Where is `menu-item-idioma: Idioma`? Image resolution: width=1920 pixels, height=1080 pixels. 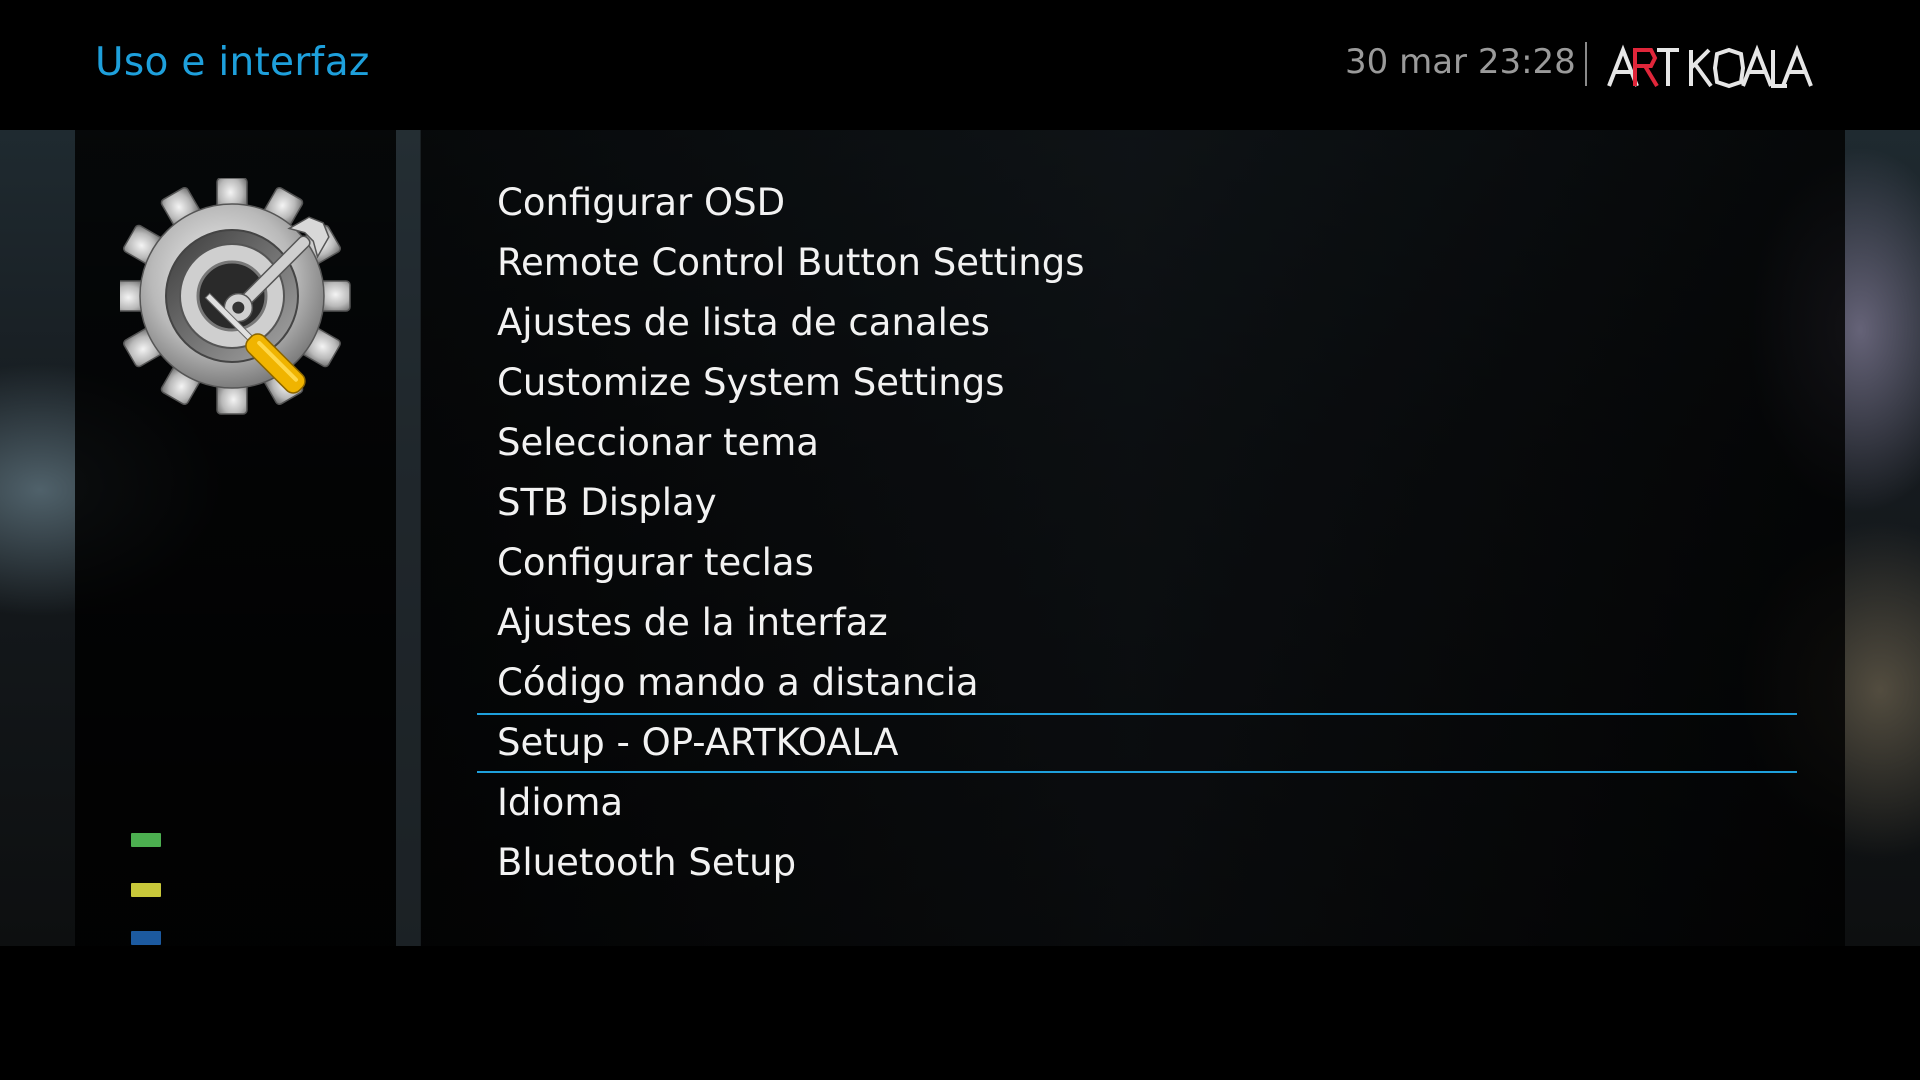
menu-item-idioma: Idioma is located at coordinates (1137, 803).